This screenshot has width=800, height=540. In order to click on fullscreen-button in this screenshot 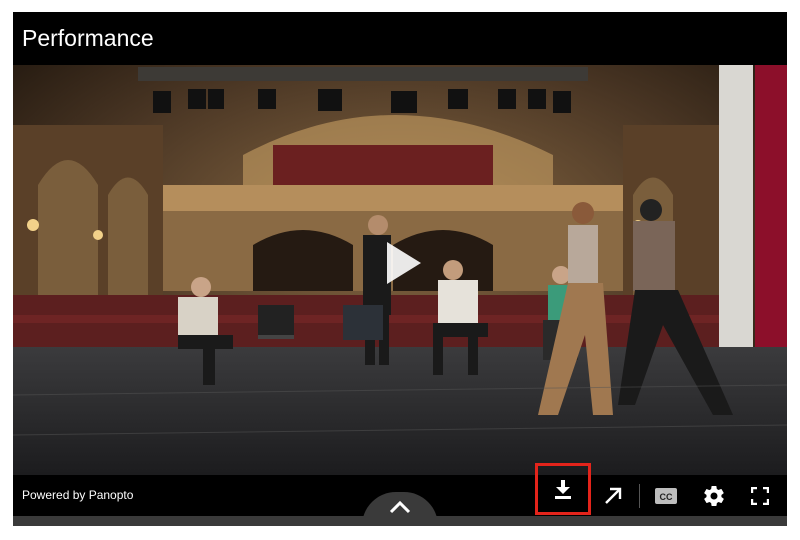, I will do `click(760, 495)`.